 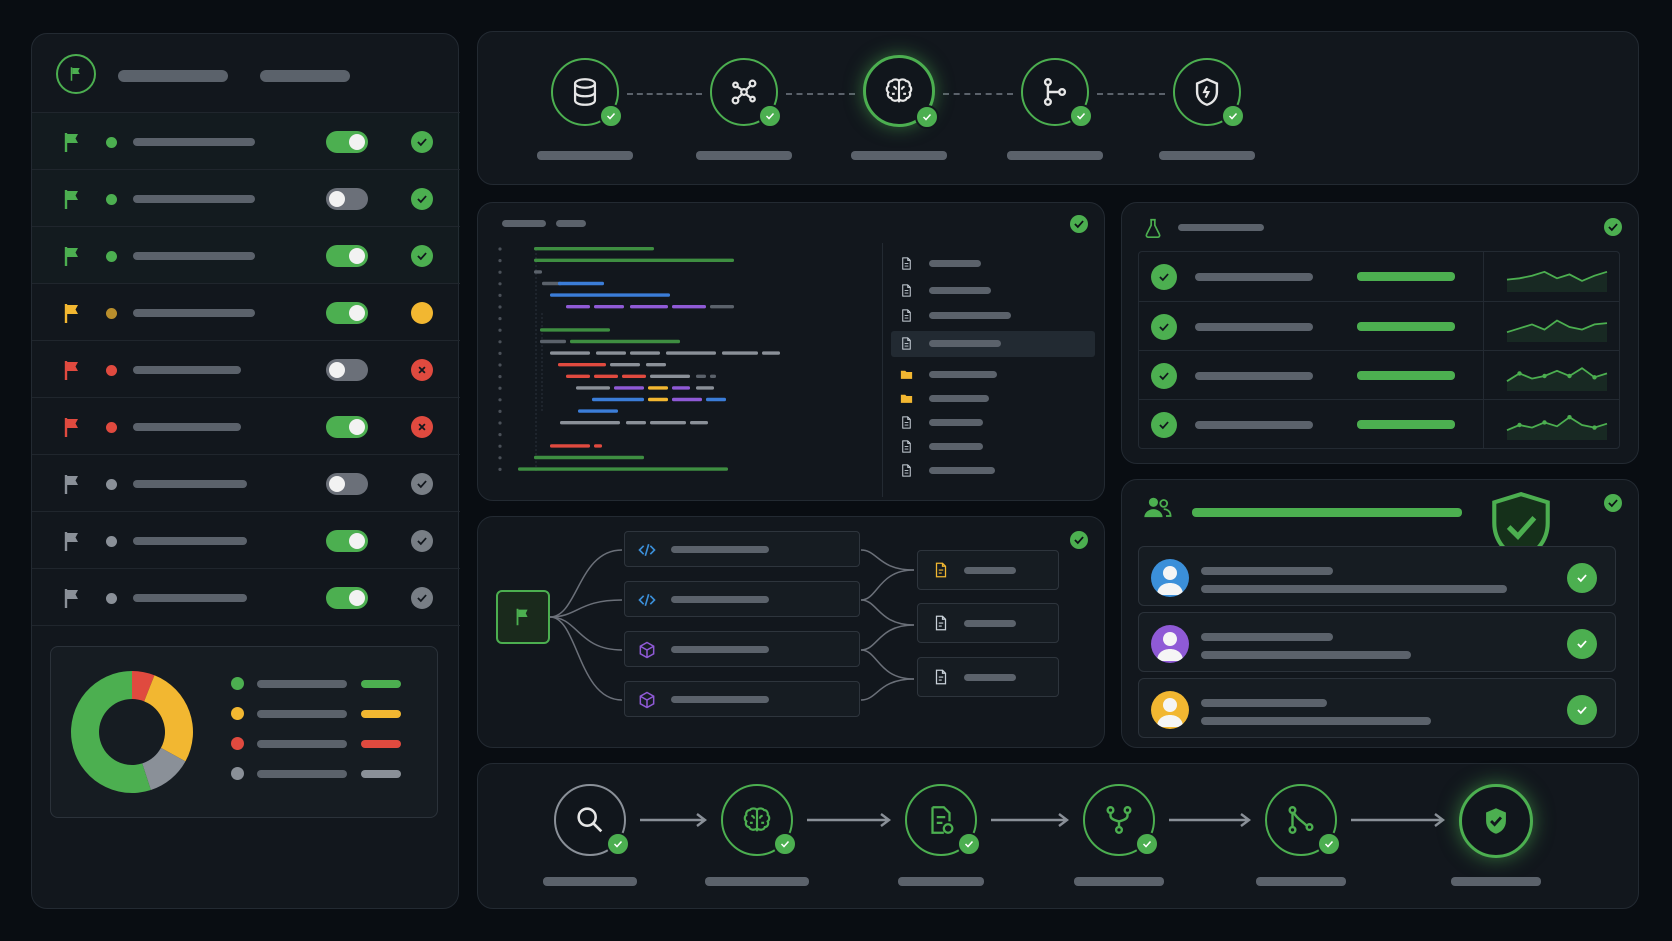 What do you see at coordinates (1164, 376) in the screenshot?
I see `test-pass-check-icon` at bounding box center [1164, 376].